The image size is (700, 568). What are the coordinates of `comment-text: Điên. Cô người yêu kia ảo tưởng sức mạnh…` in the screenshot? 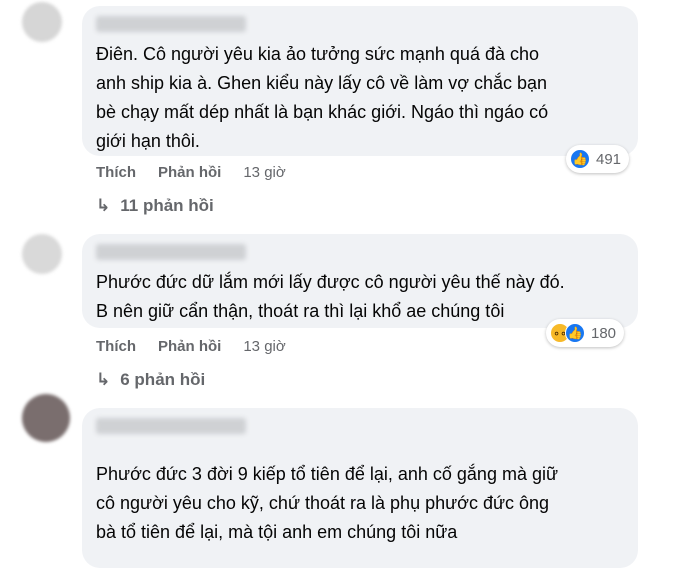 It's located at (322, 97).